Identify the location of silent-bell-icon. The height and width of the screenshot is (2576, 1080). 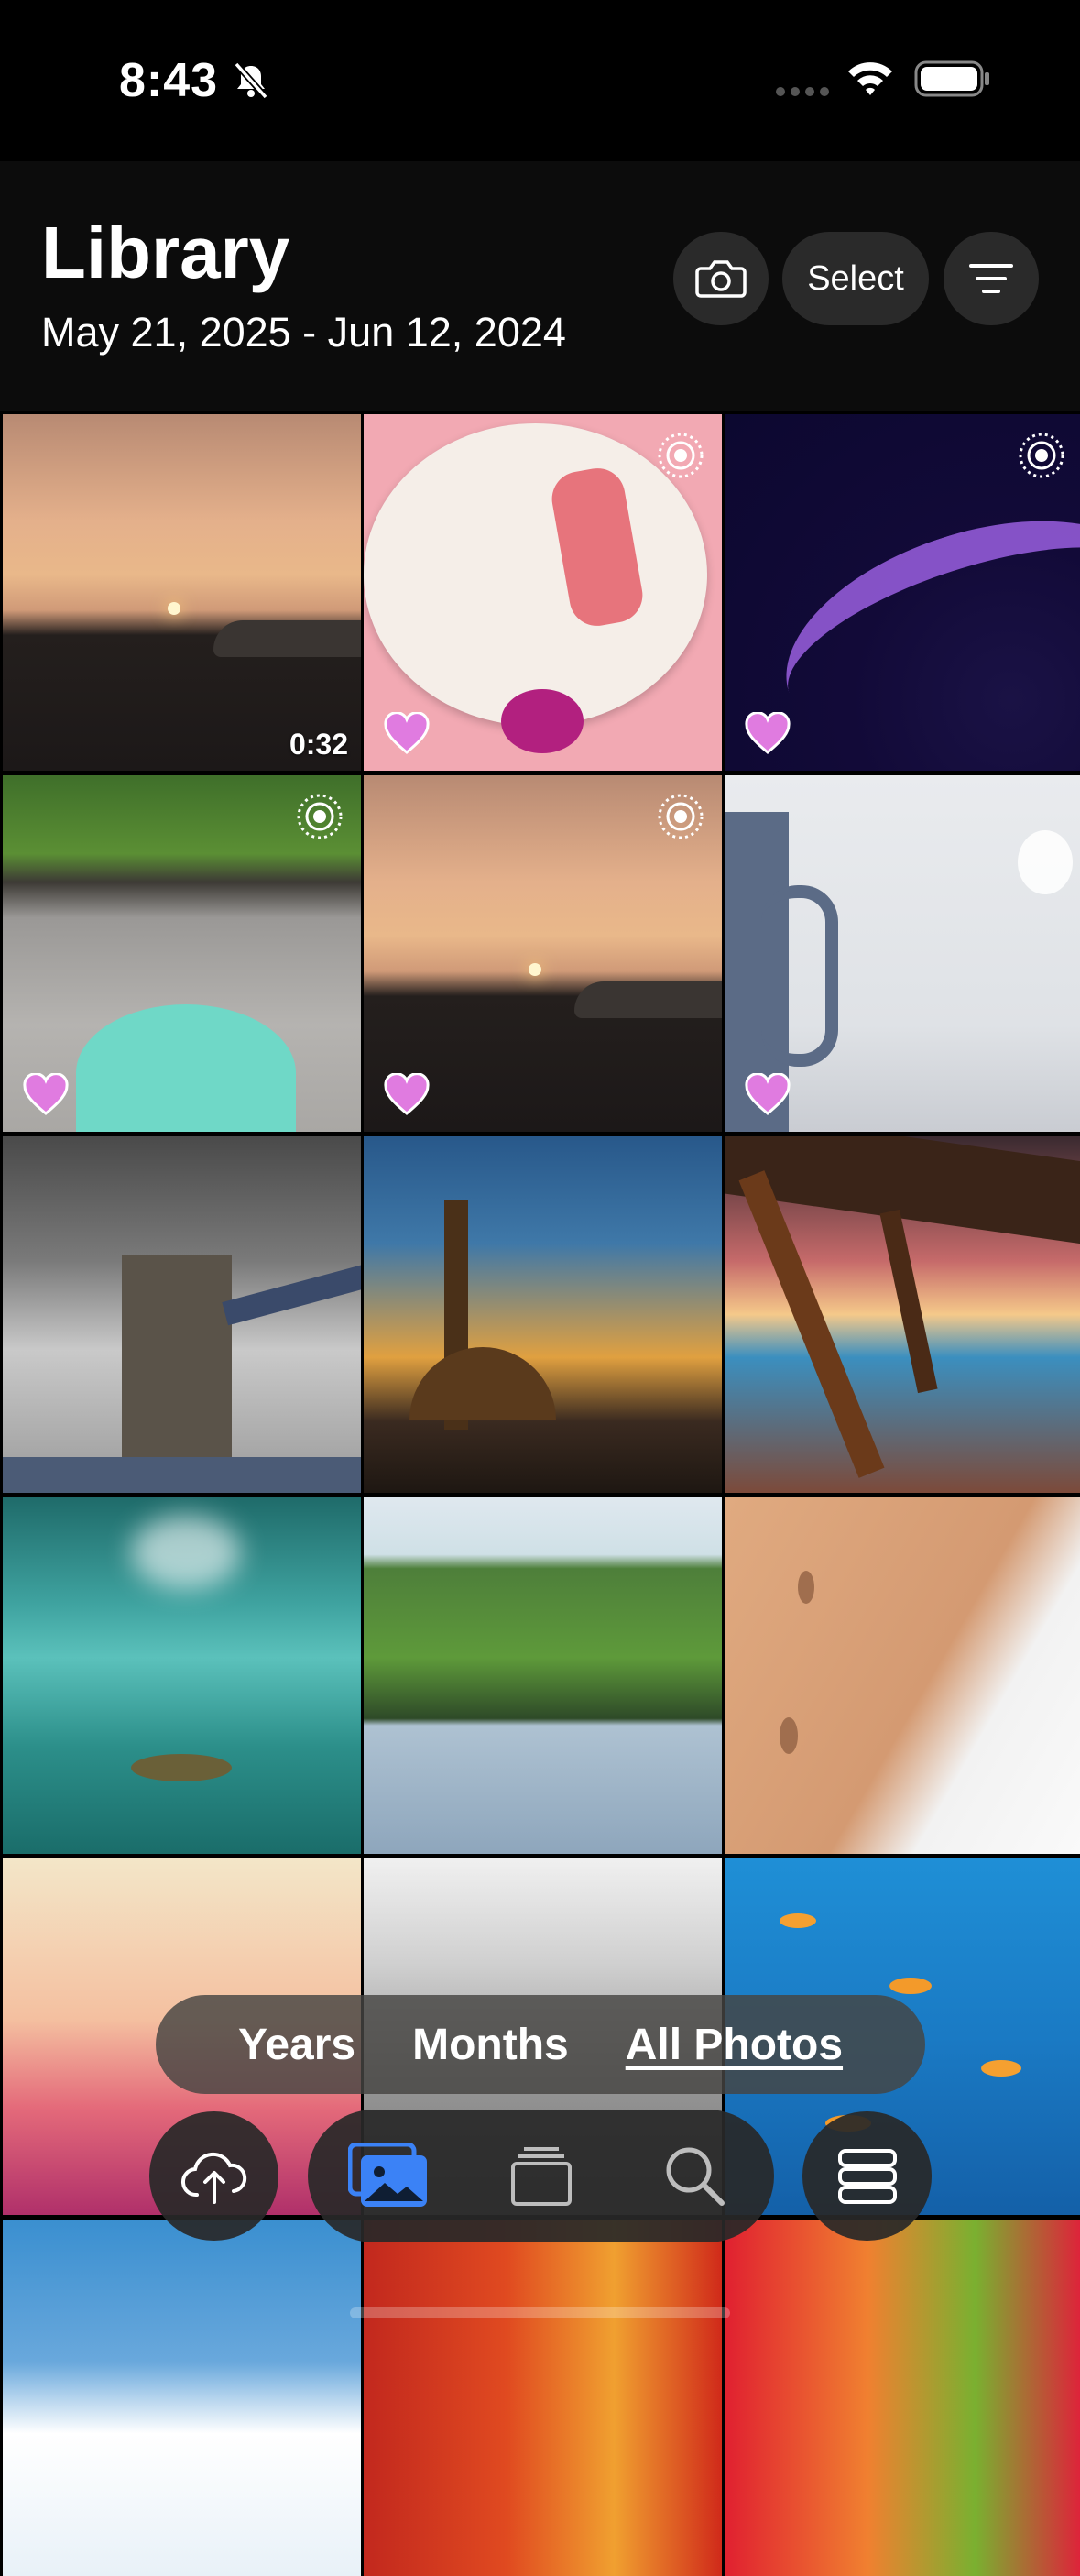
(251, 80).